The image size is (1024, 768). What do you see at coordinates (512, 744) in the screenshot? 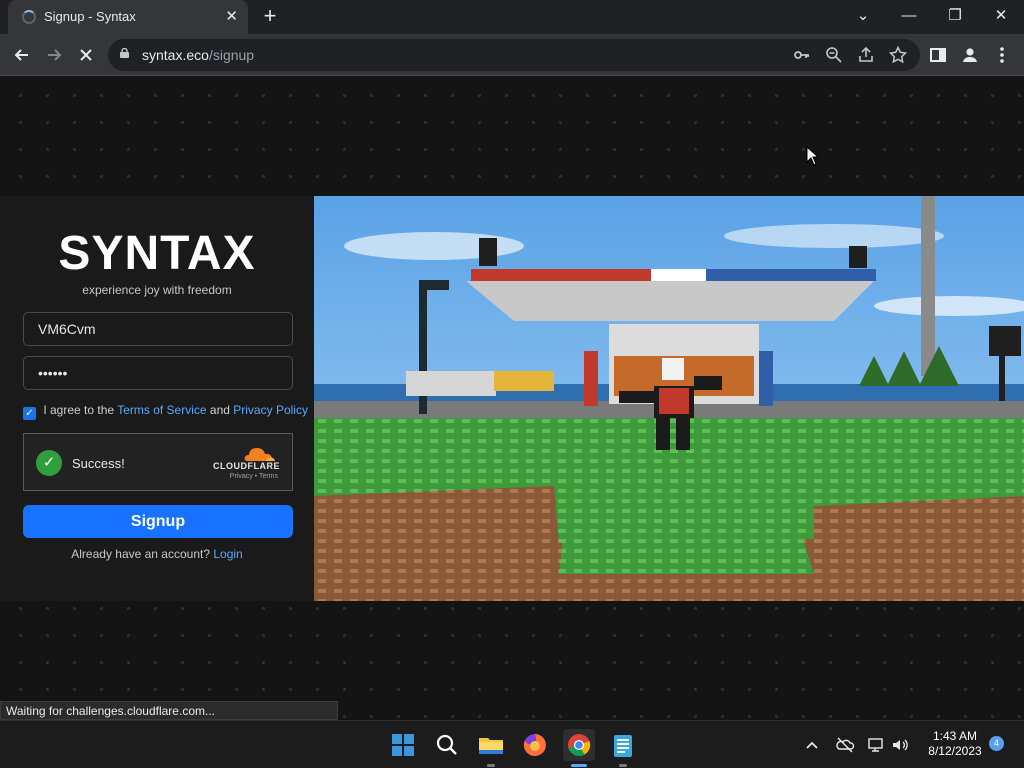
I see `taskbar: 1:43 AM 8/12/2023 4` at bounding box center [512, 744].